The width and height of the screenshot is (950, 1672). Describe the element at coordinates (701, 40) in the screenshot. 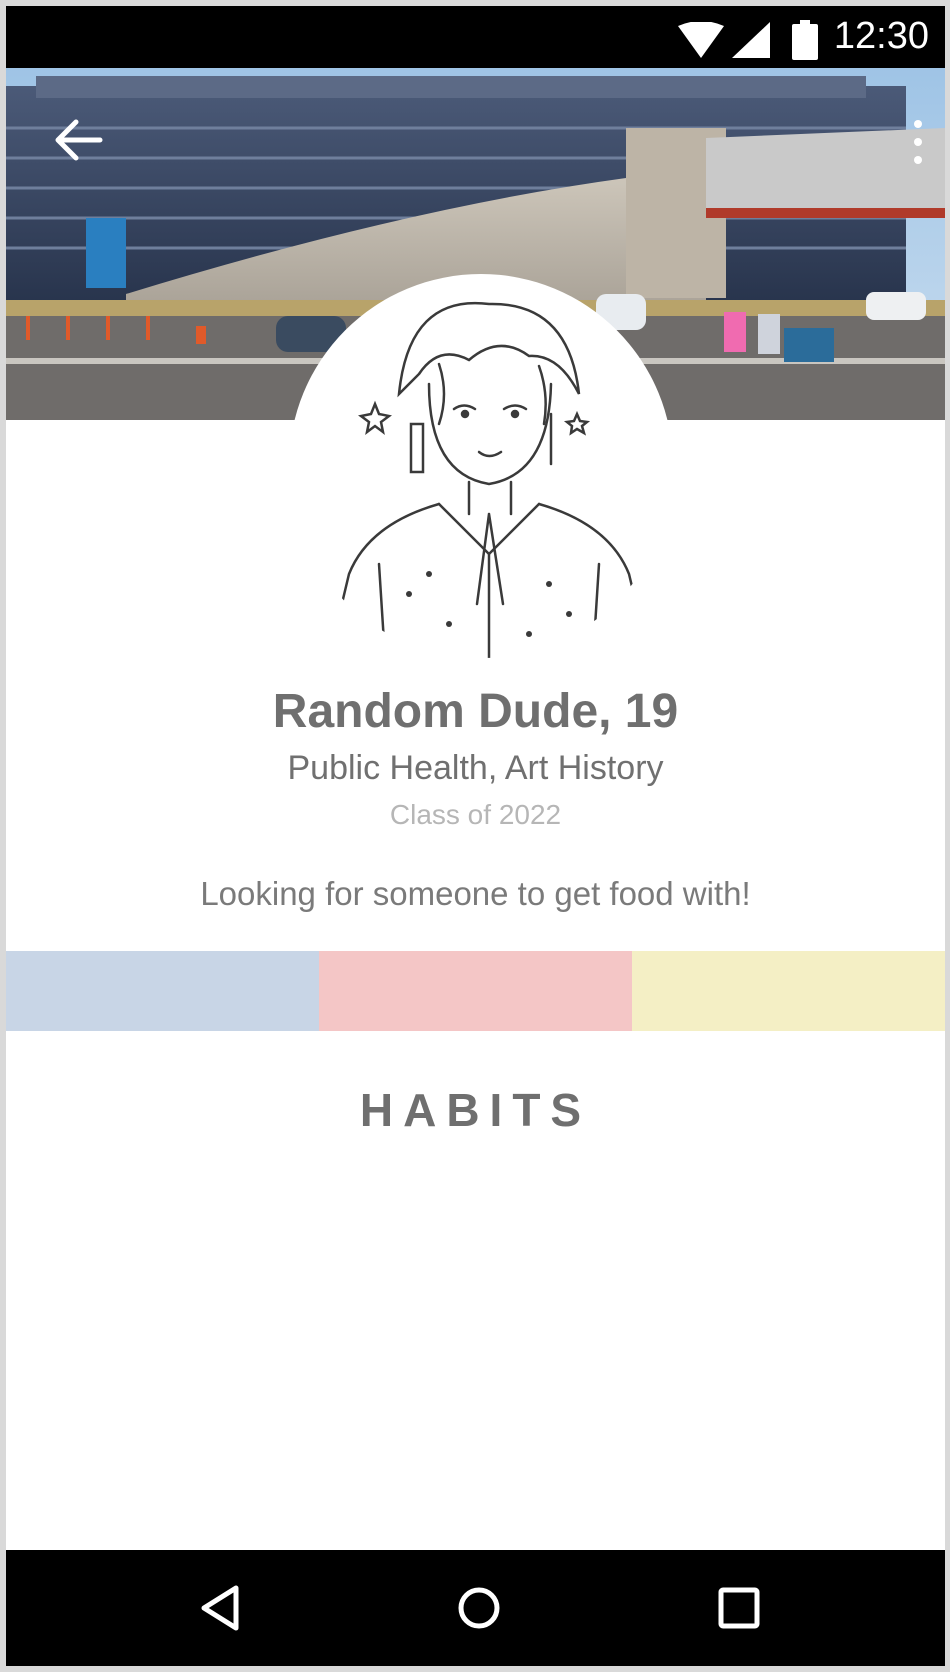

I see `wifi-icon` at that location.